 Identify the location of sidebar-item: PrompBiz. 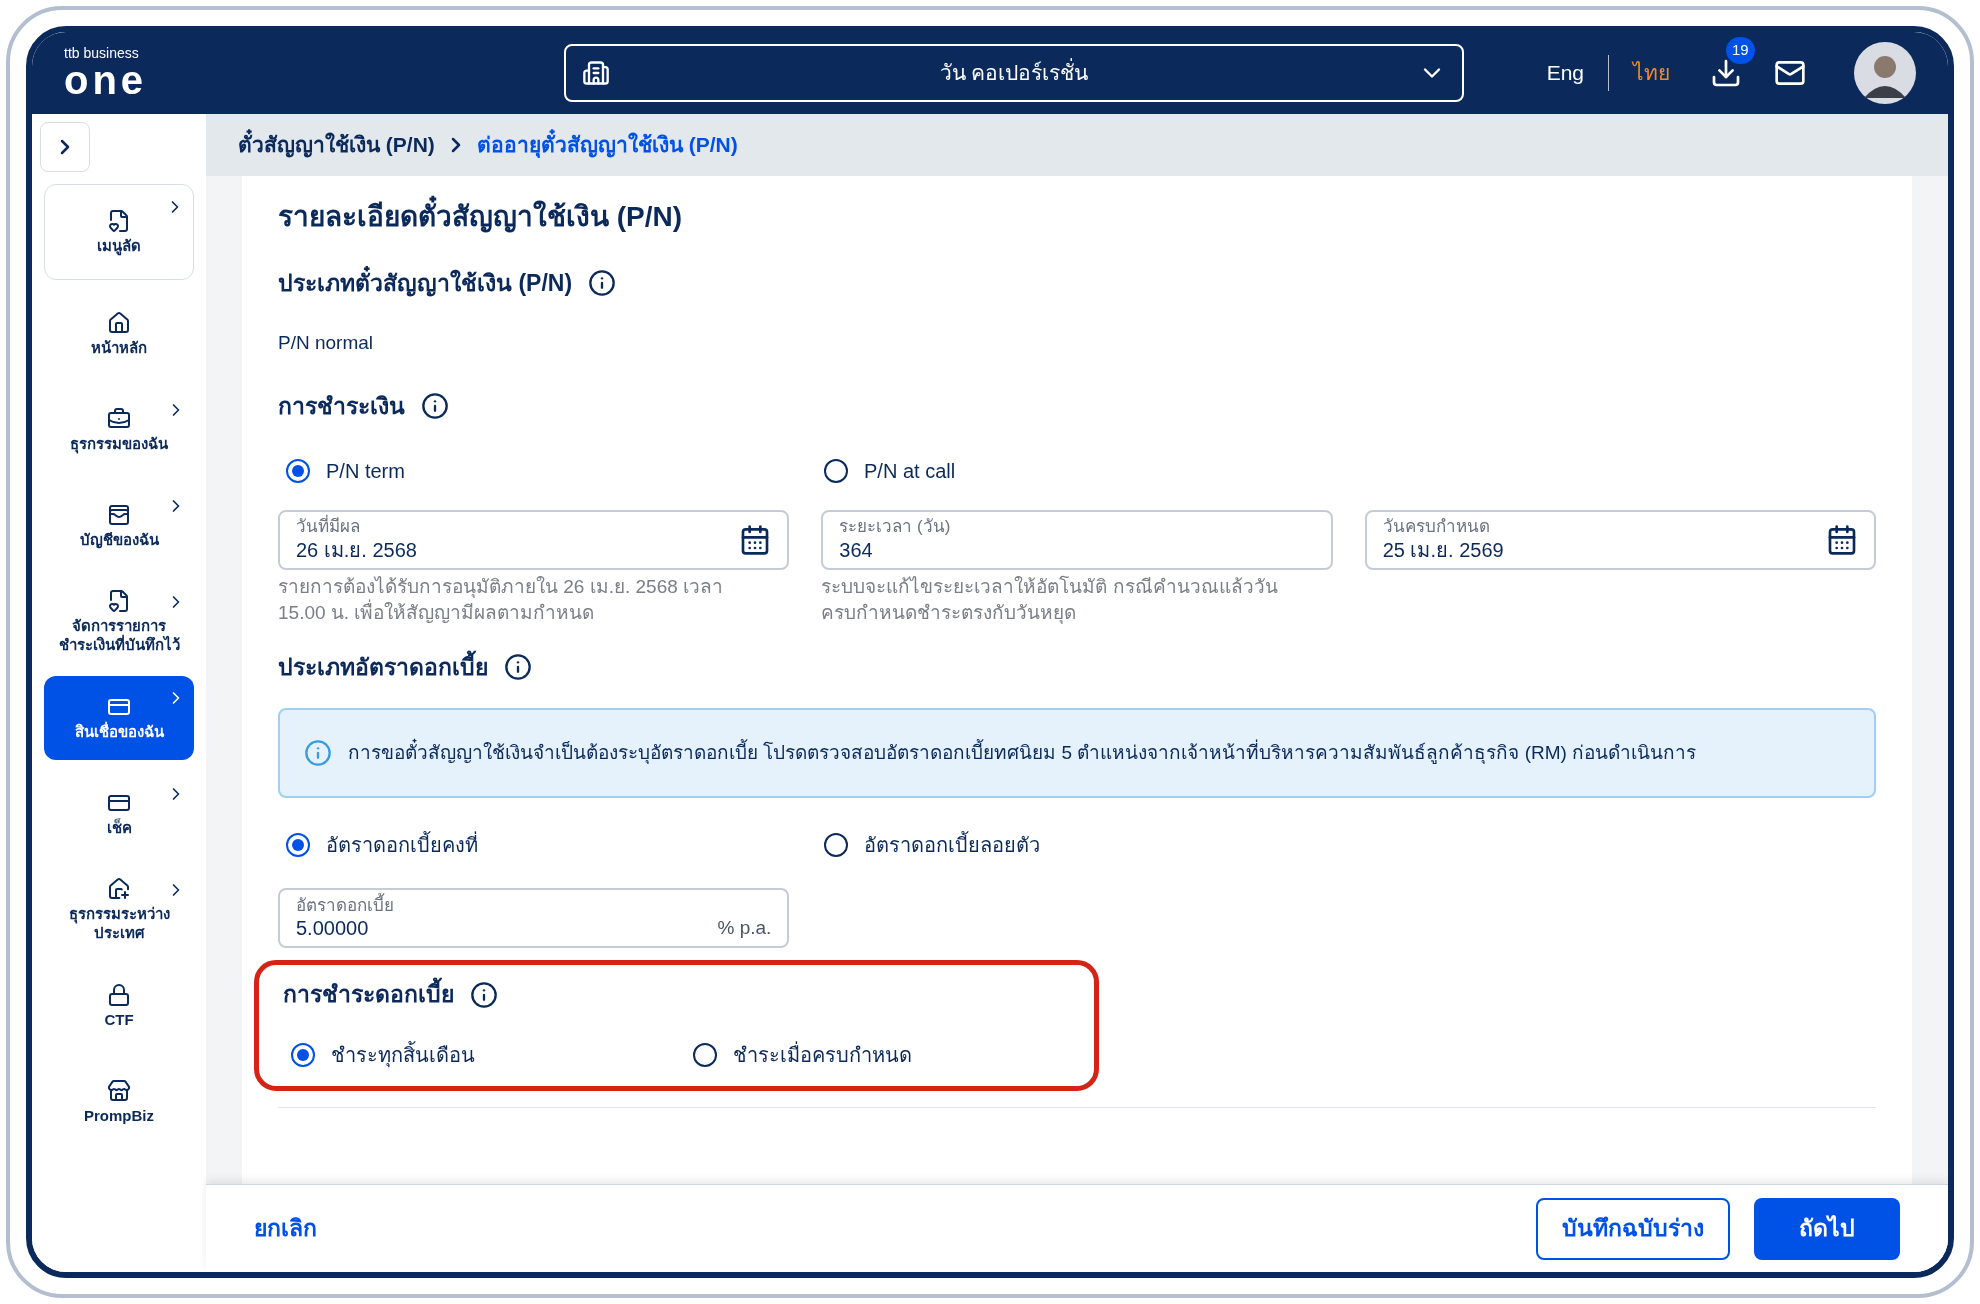
(119, 1102).